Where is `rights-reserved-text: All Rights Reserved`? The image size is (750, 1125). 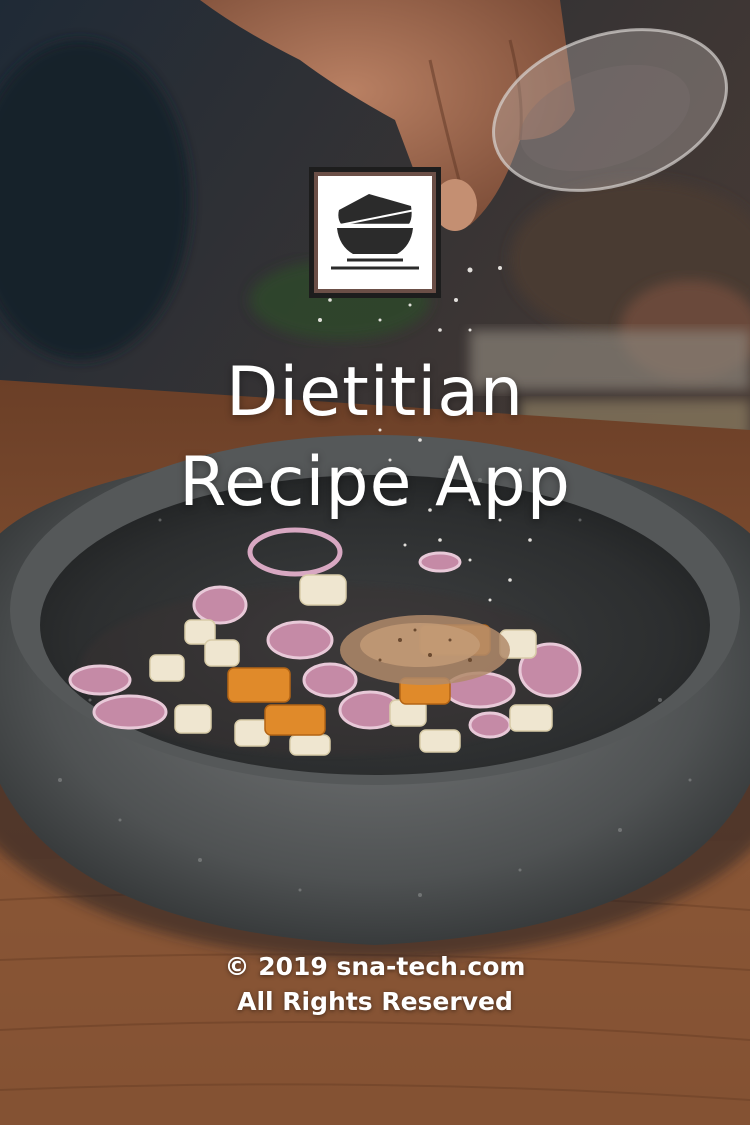 rights-reserved-text: All Rights Reserved is located at coordinates (375, 1001).